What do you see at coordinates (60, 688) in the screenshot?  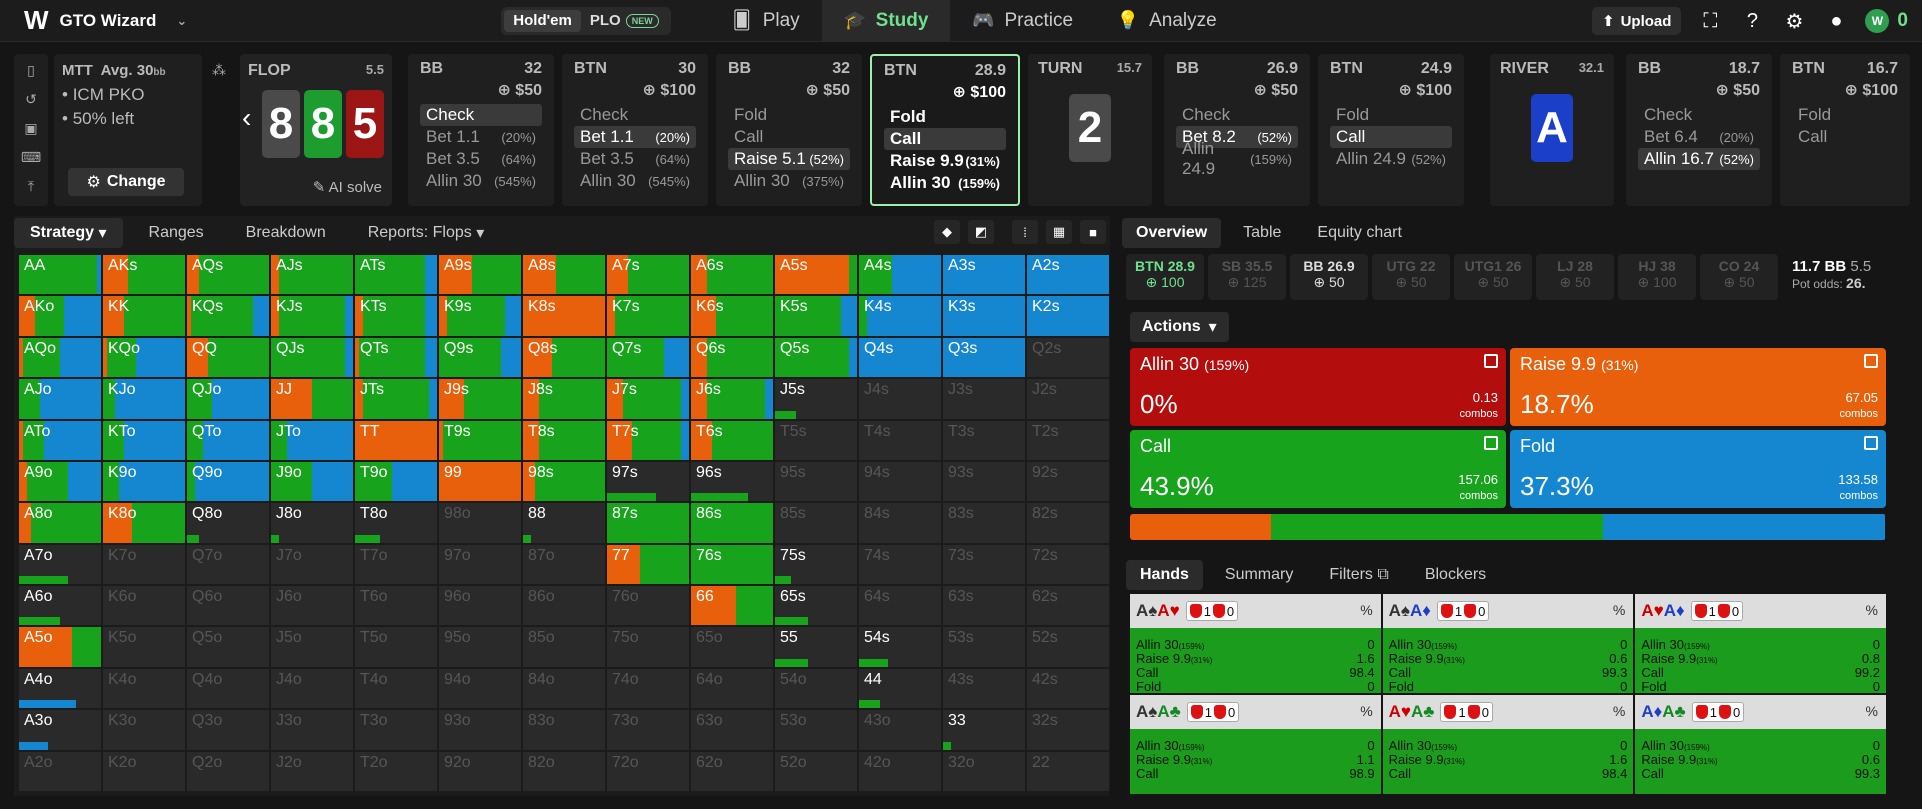 I see `hand-cell: A4o` at bounding box center [60, 688].